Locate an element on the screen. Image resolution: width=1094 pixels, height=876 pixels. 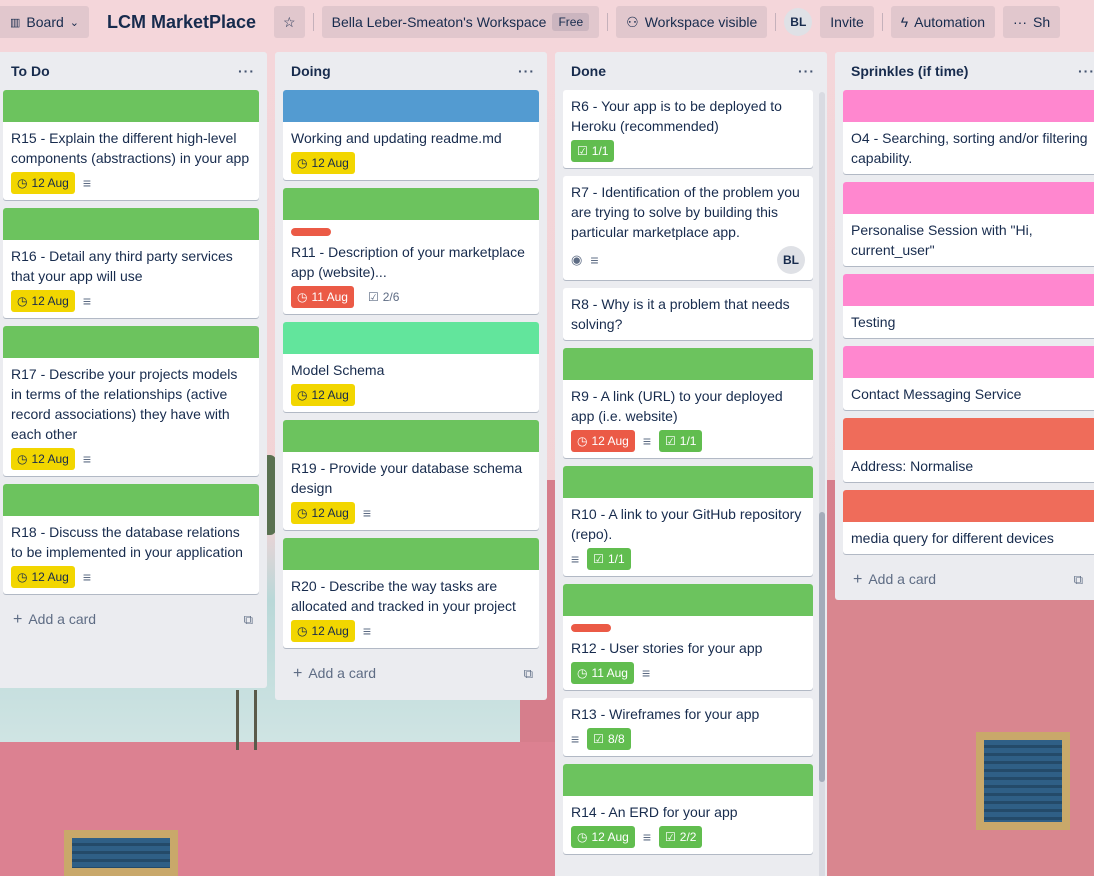
workspace-button: Bella Leber-Smeaton's Workspace Free is located at coordinates (460, 22).